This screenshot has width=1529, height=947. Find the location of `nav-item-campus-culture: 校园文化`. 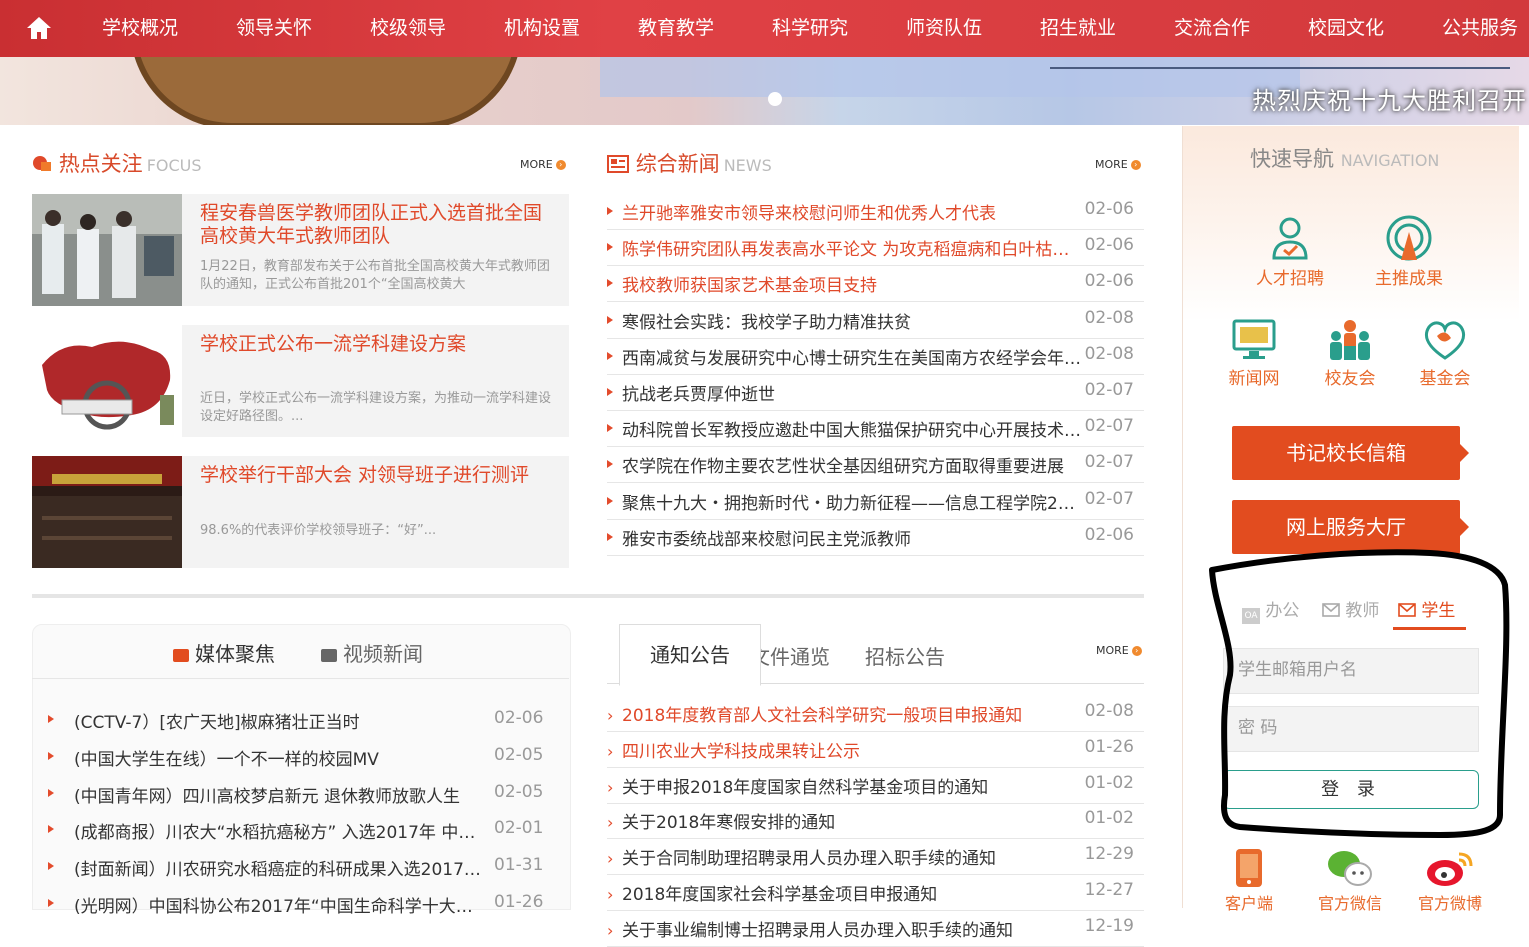

nav-item-campus-culture: 校园文化 is located at coordinates (1346, 28).